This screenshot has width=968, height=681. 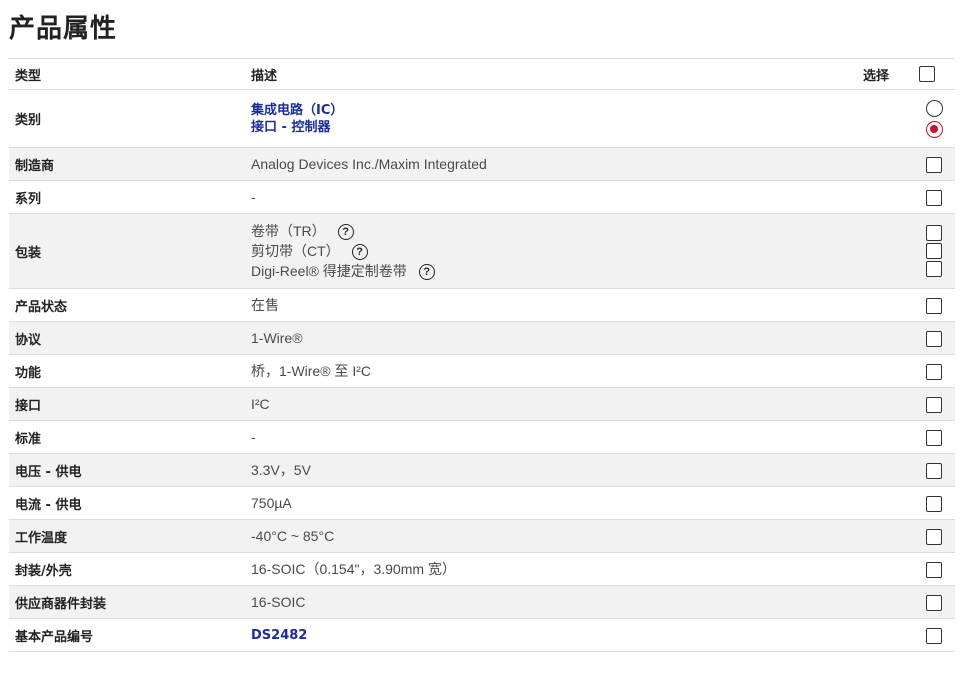 I want to click on header-description: 描述, so click(x=551, y=74).